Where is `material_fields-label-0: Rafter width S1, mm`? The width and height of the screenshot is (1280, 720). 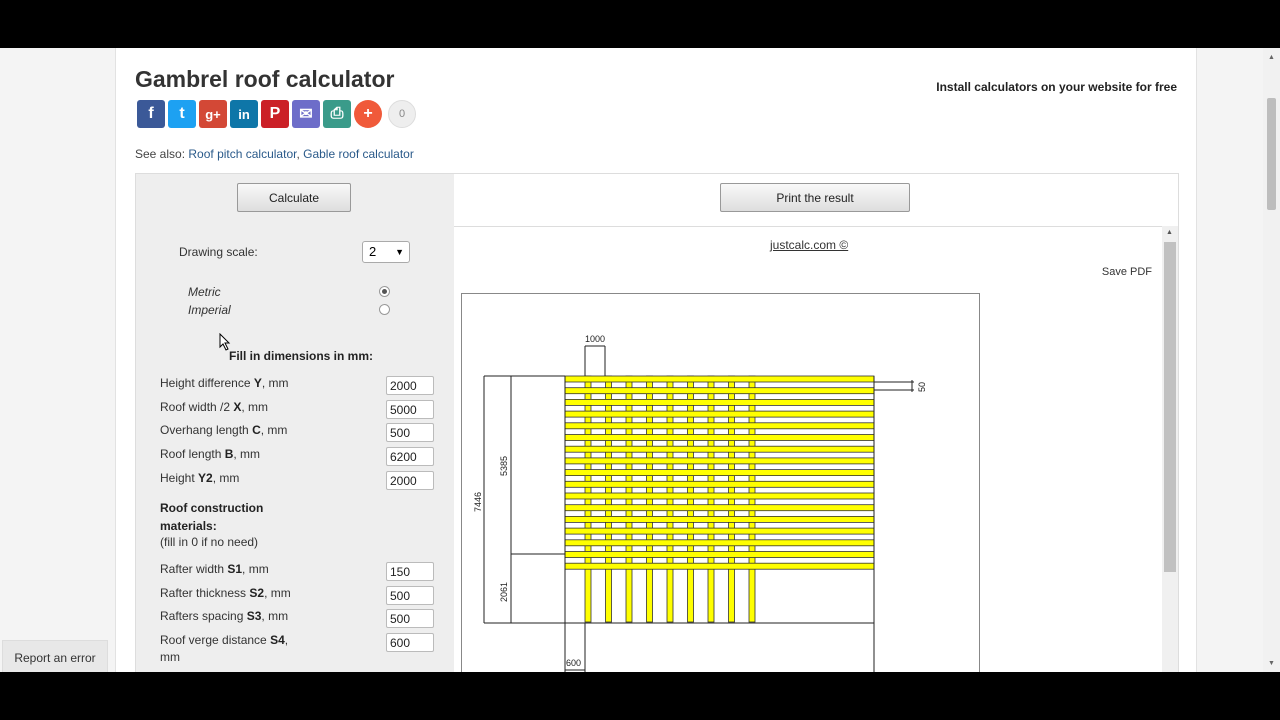
material_fields-label-0: Rafter width S1, mm is located at coordinates (227, 569).